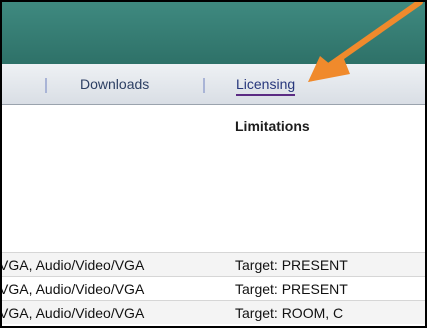 The height and width of the screenshot is (328, 427). Describe the element at coordinates (114, 84) in the screenshot. I see `nav-downloads-link: Downloads` at that location.